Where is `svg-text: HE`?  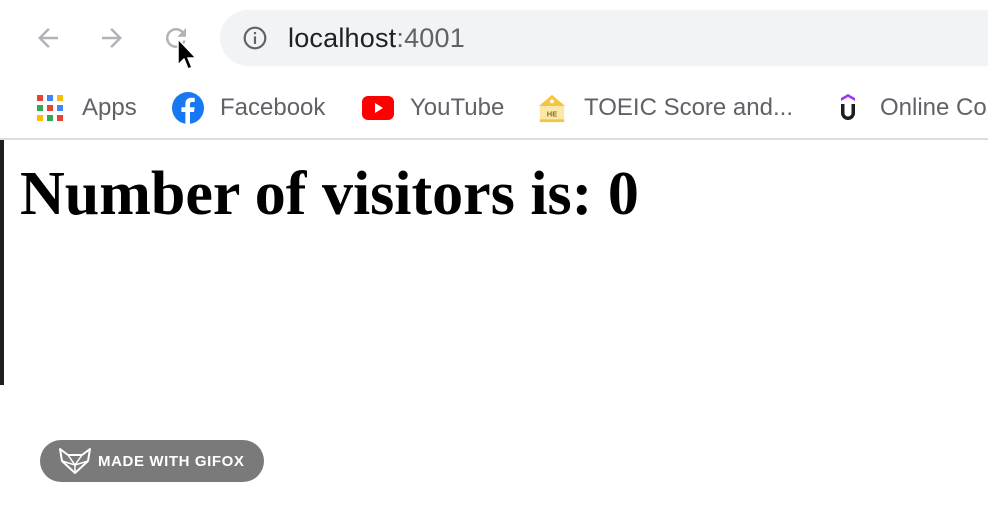
svg-text: HE is located at coordinates (552, 113).